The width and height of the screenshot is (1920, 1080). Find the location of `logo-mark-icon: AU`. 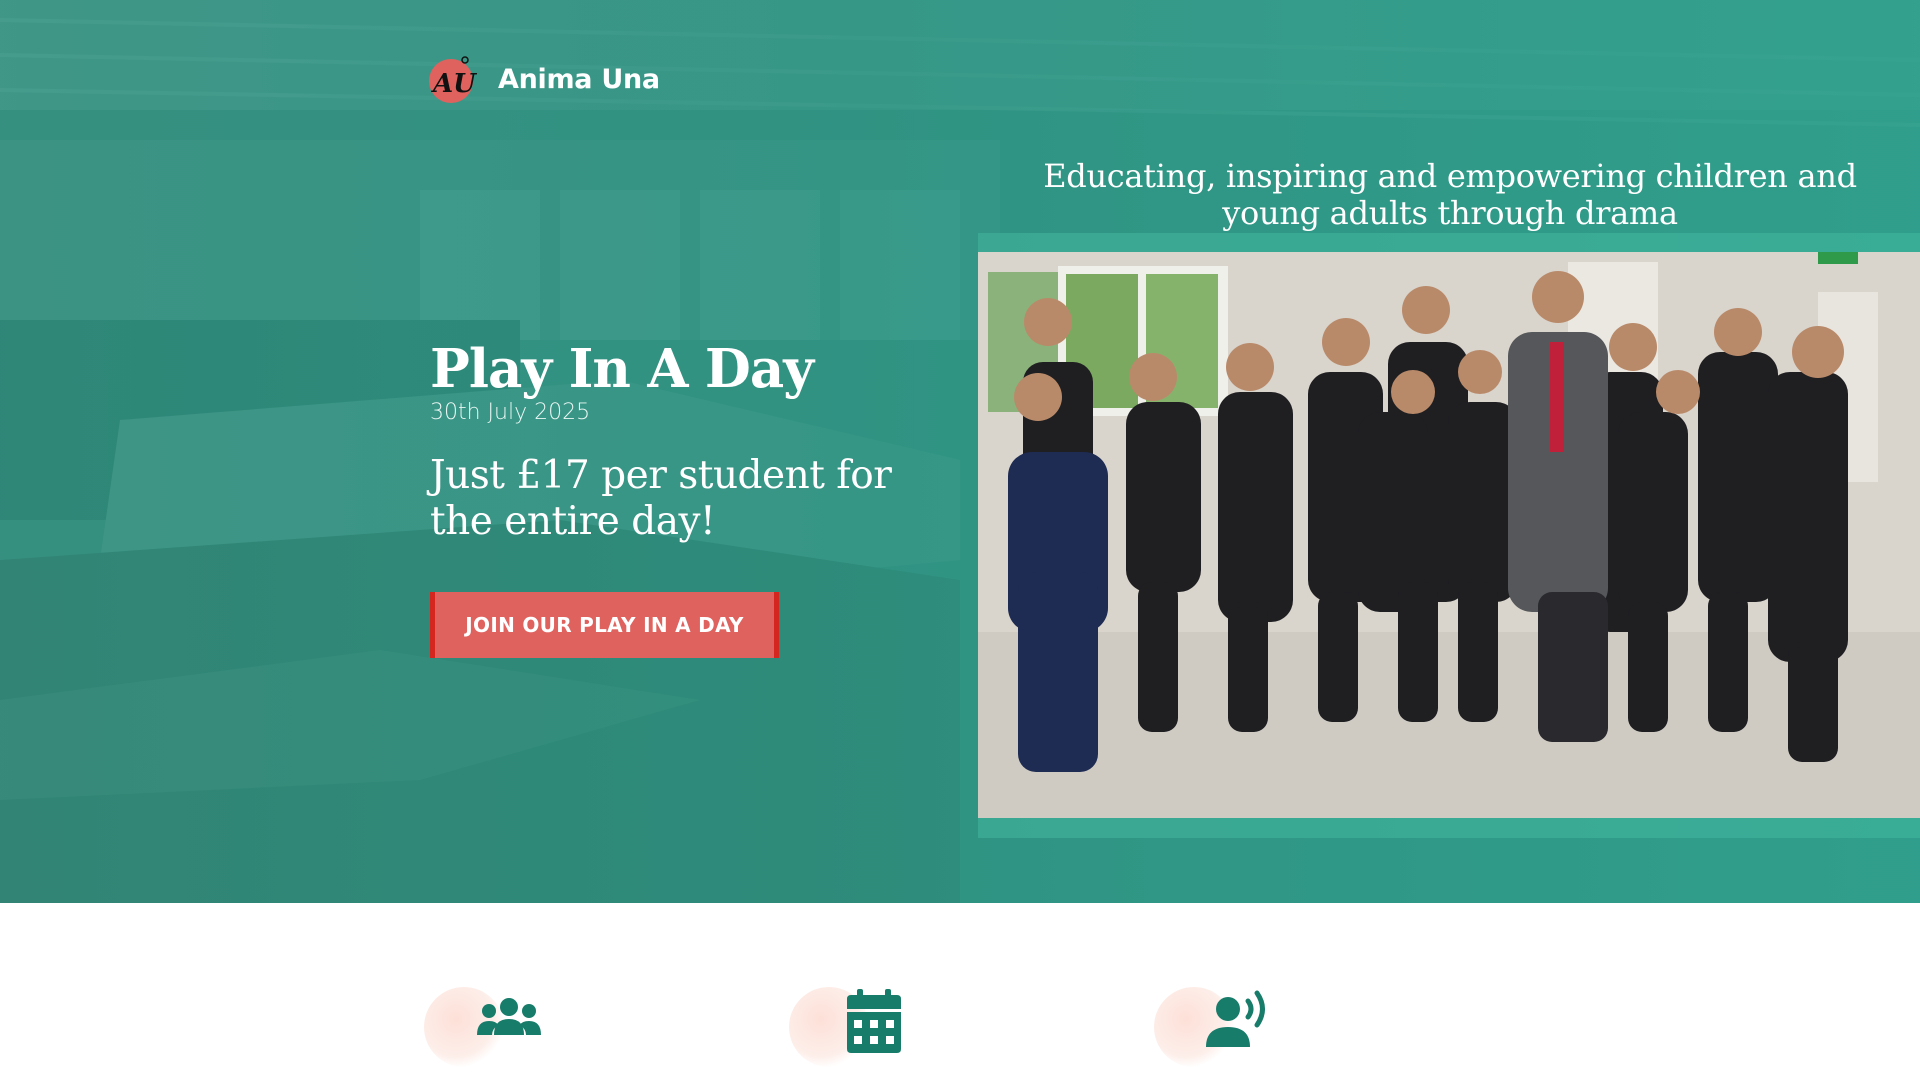

logo-mark-icon: AU is located at coordinates (453, 79).